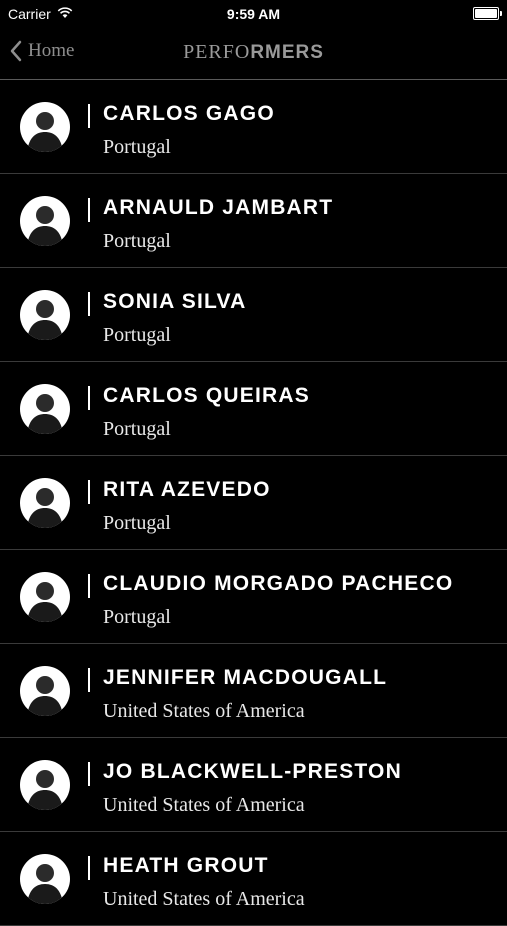  What do you see at coordinates (218, 207) in the screenshot?
I see `performer-name: ARNAULD JAMBART` at bounding box center [218, 207].